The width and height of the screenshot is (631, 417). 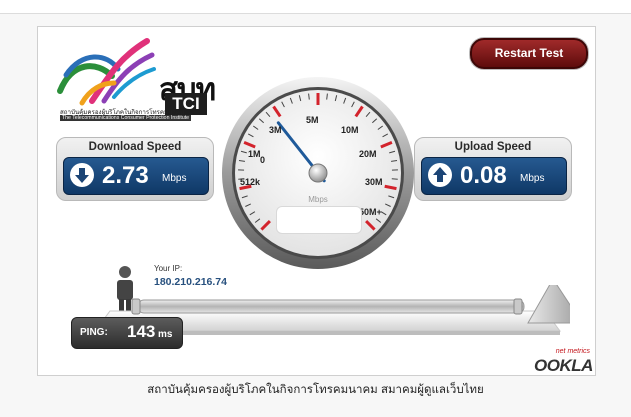 What do you see at coordinates (165, 334) in the screenshot?
I see `ping-unit: ms` at bounding box center [165, 334].